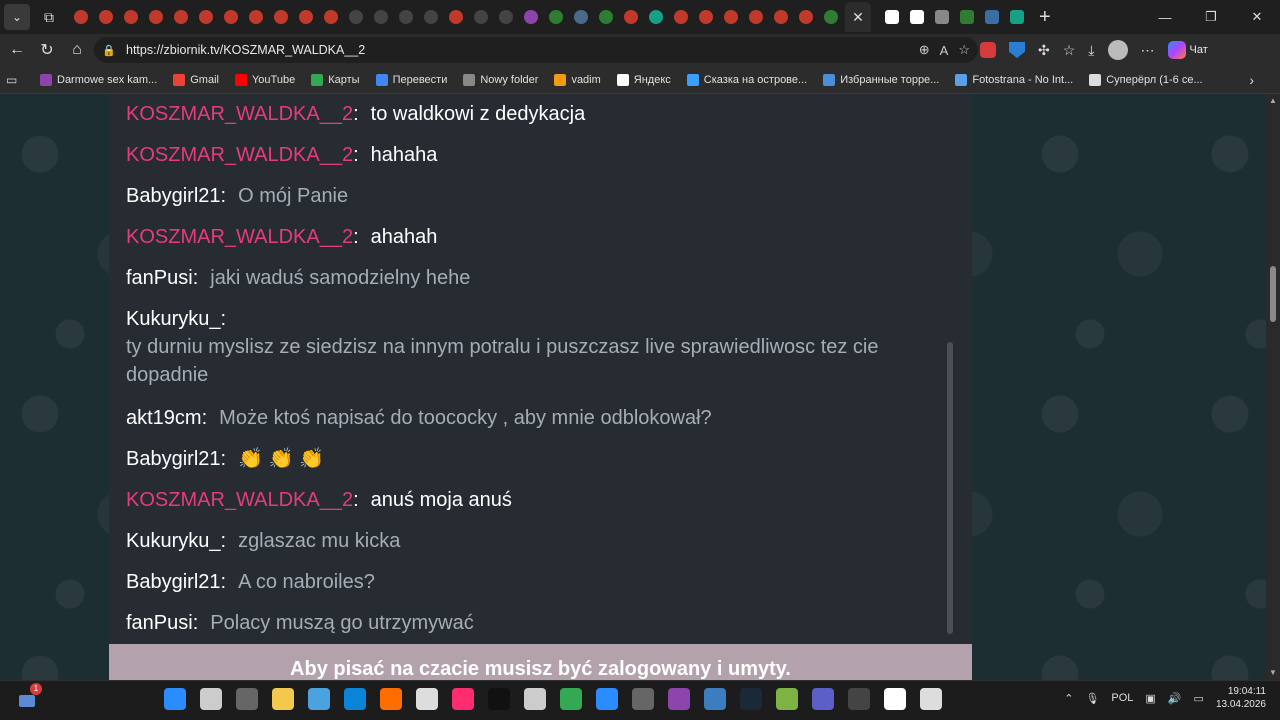  I want to click on bookmark-item: vadim, so click(577, 79).